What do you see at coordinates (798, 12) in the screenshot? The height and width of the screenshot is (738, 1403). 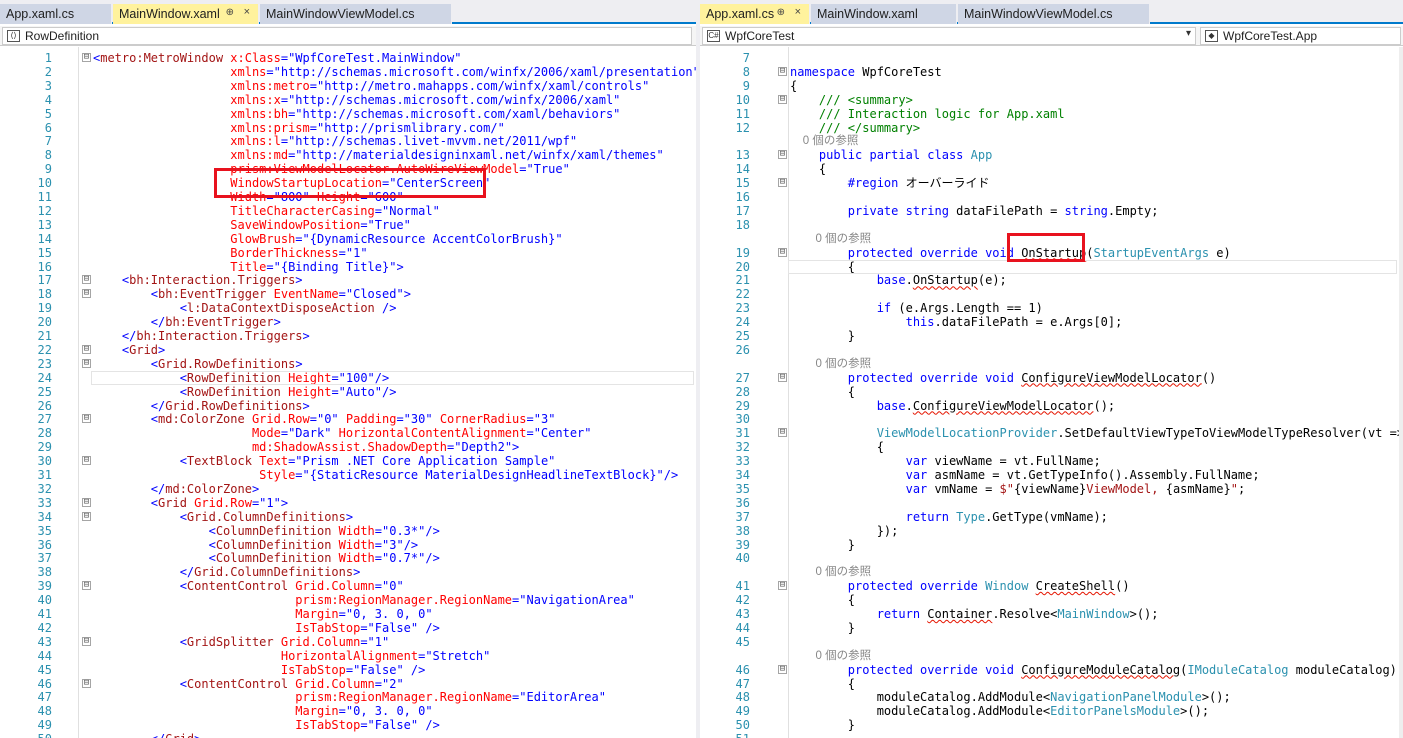 I see `close-icon: ×` at bounding box center [798, 12].